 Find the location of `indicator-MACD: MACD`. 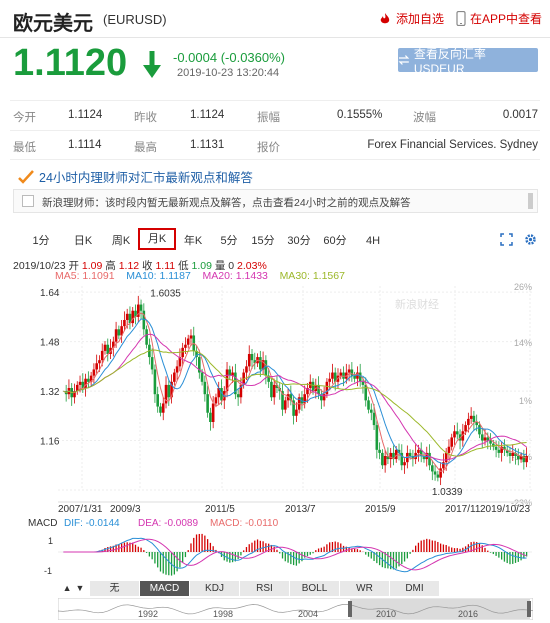

indicator-MACD: MACD is located at coordinates (165, 588).